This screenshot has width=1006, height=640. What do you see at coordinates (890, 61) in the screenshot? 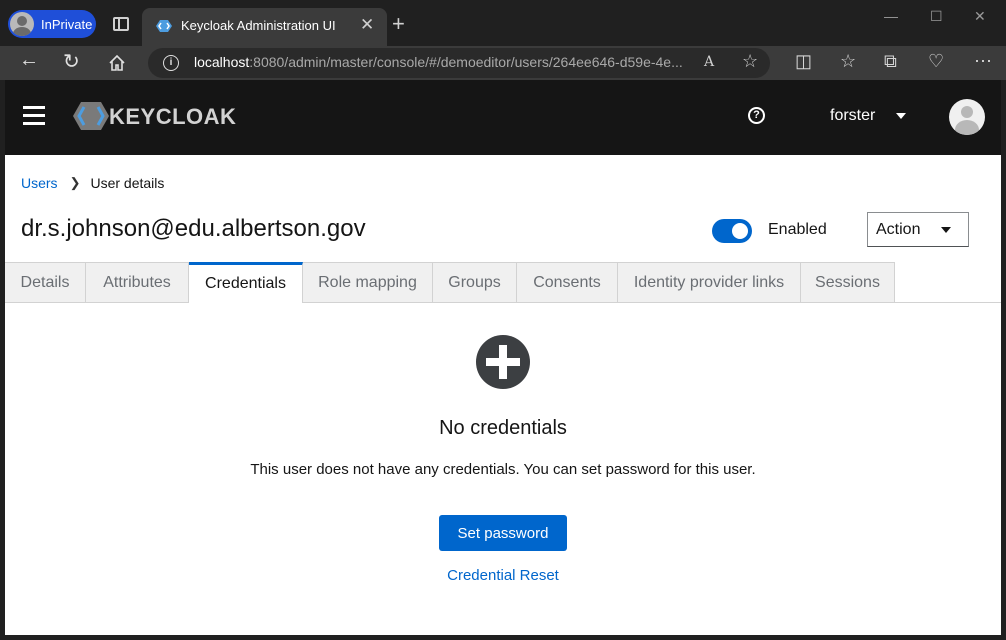
I see `collections-icon: ⧉` at bounding box center [890, 61].